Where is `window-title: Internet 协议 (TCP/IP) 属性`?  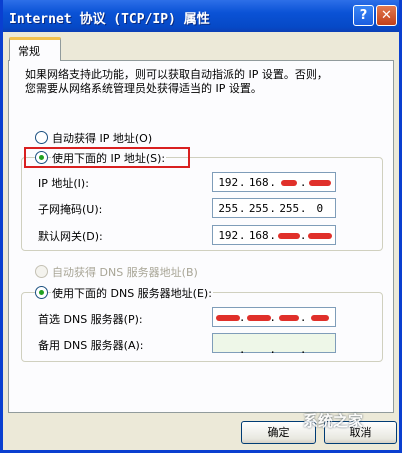
window-title: Internet 协议 (TCP/IP) 属性 is located at coordinates (109, 19).